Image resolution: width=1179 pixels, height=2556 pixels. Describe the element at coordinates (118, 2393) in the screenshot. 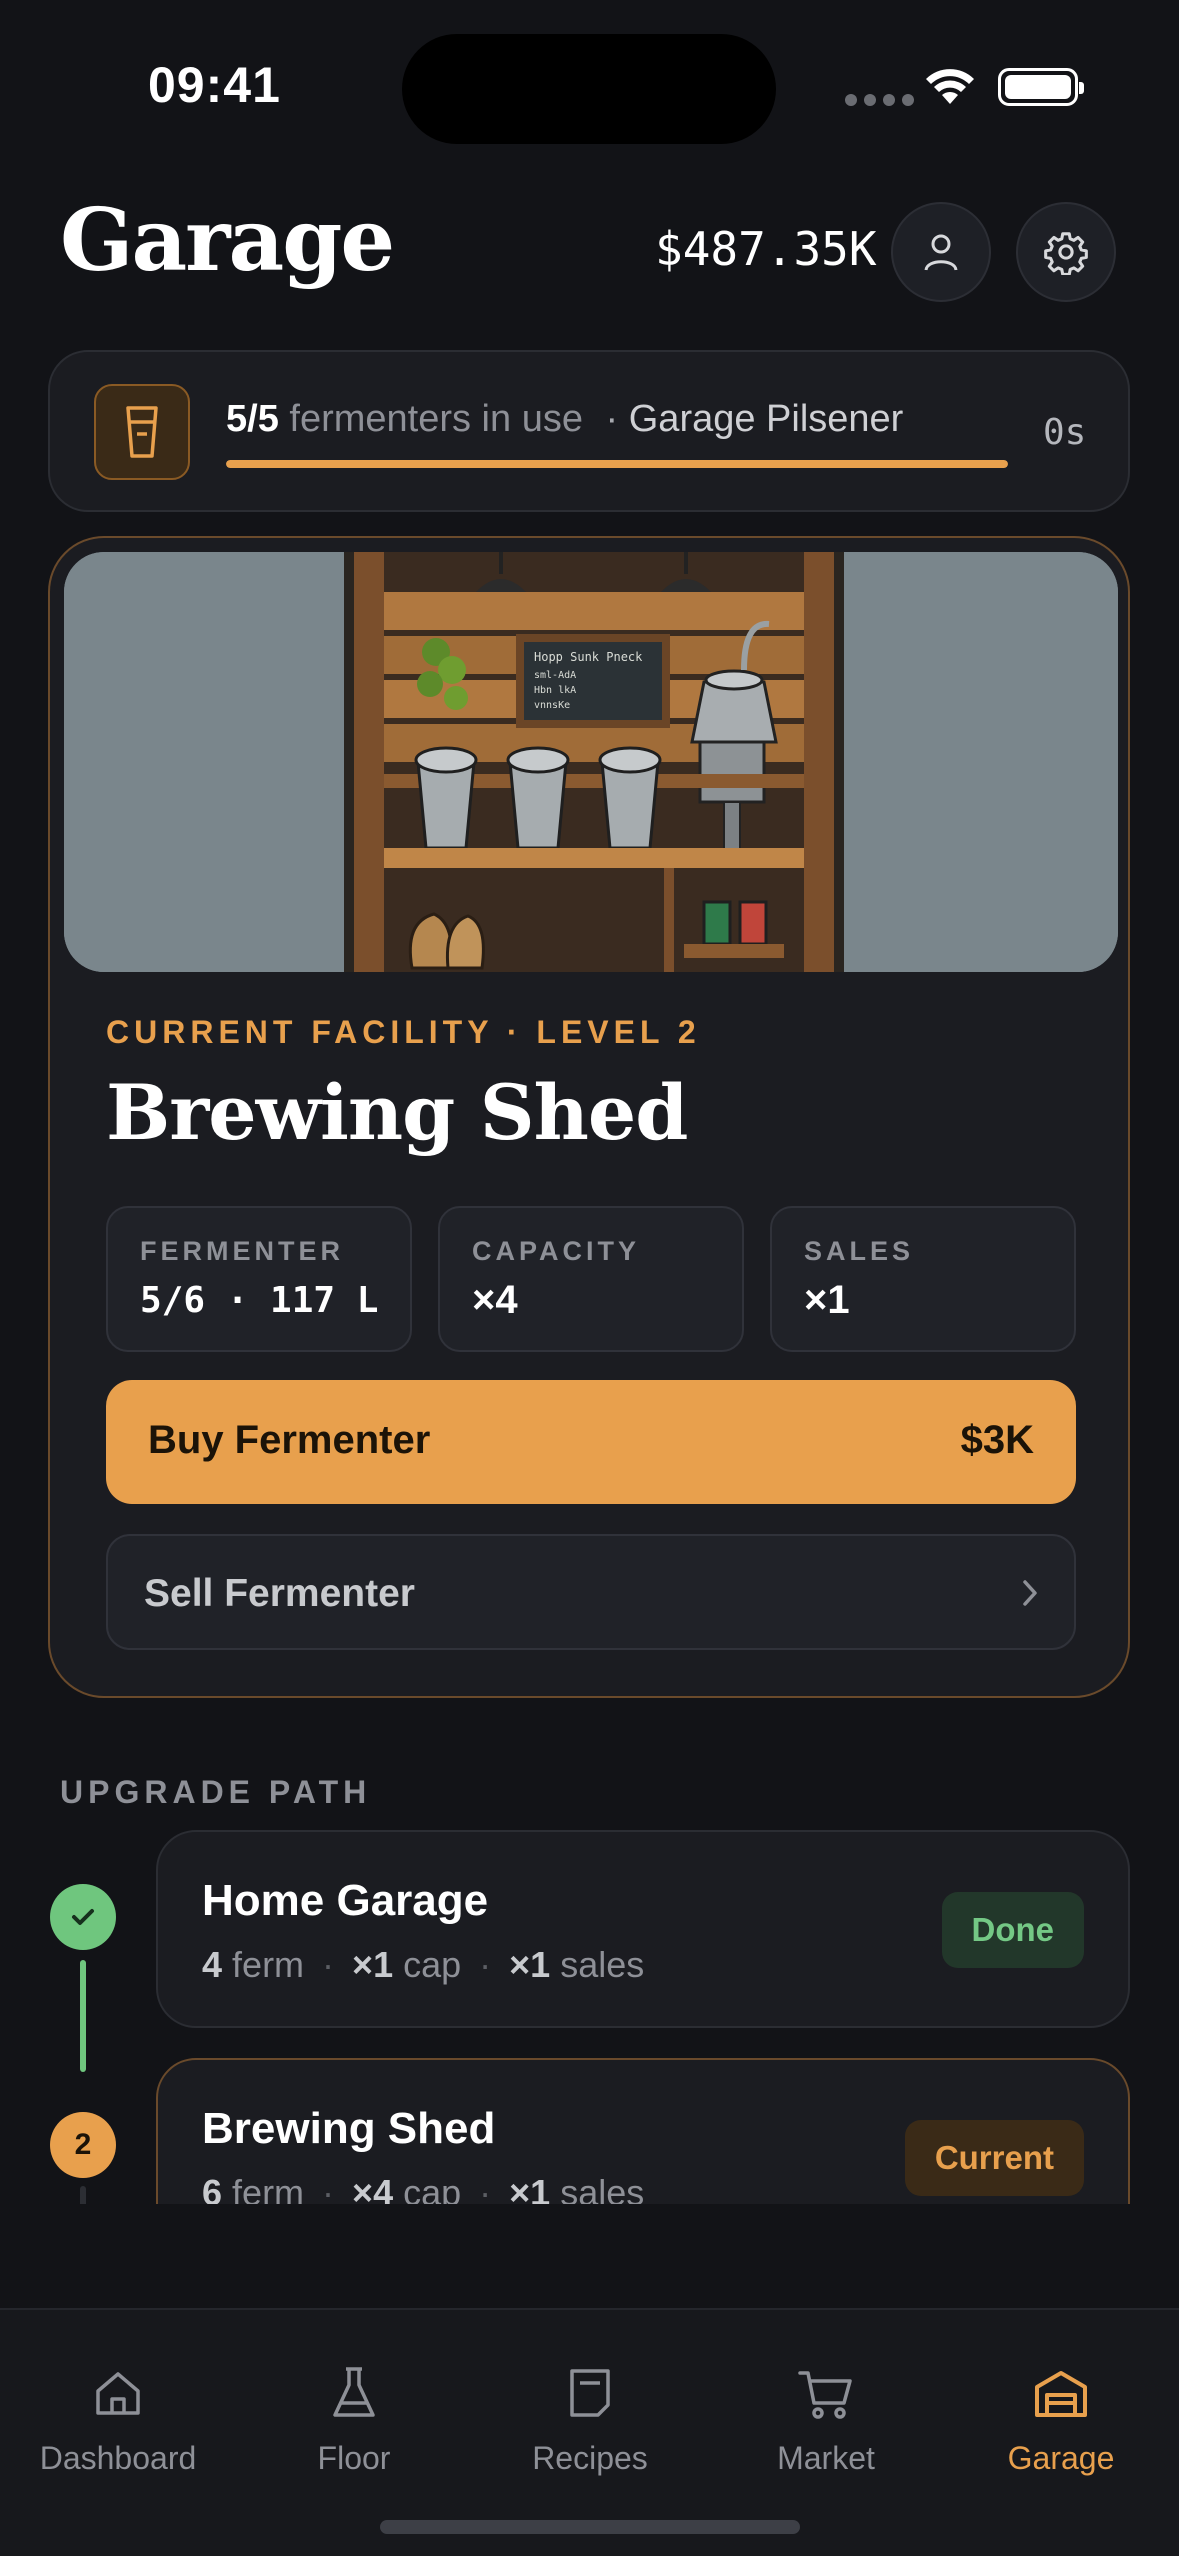

I see `home-icon` at that location.